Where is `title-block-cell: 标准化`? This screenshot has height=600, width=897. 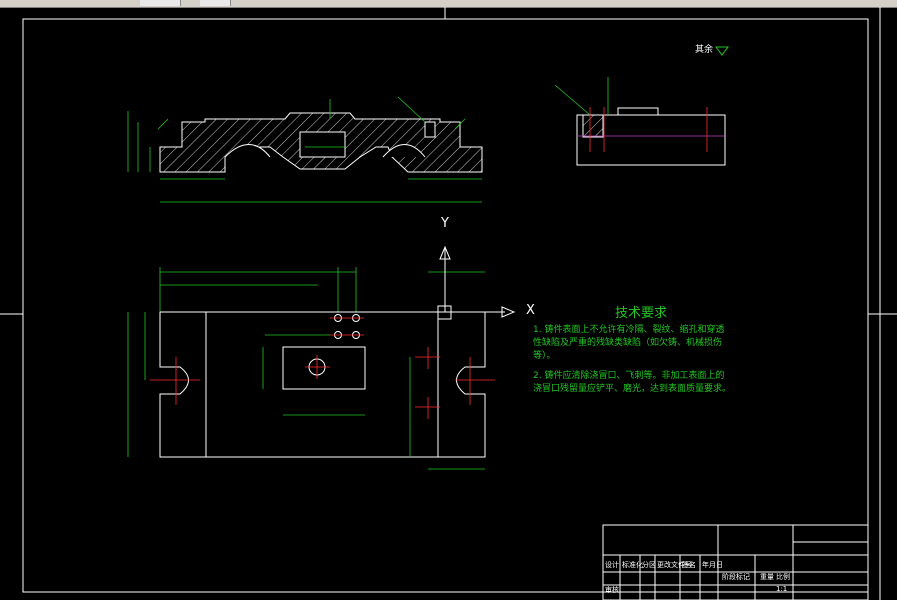 title-block-cell: 标准化 is located at coordinates (632, 565).